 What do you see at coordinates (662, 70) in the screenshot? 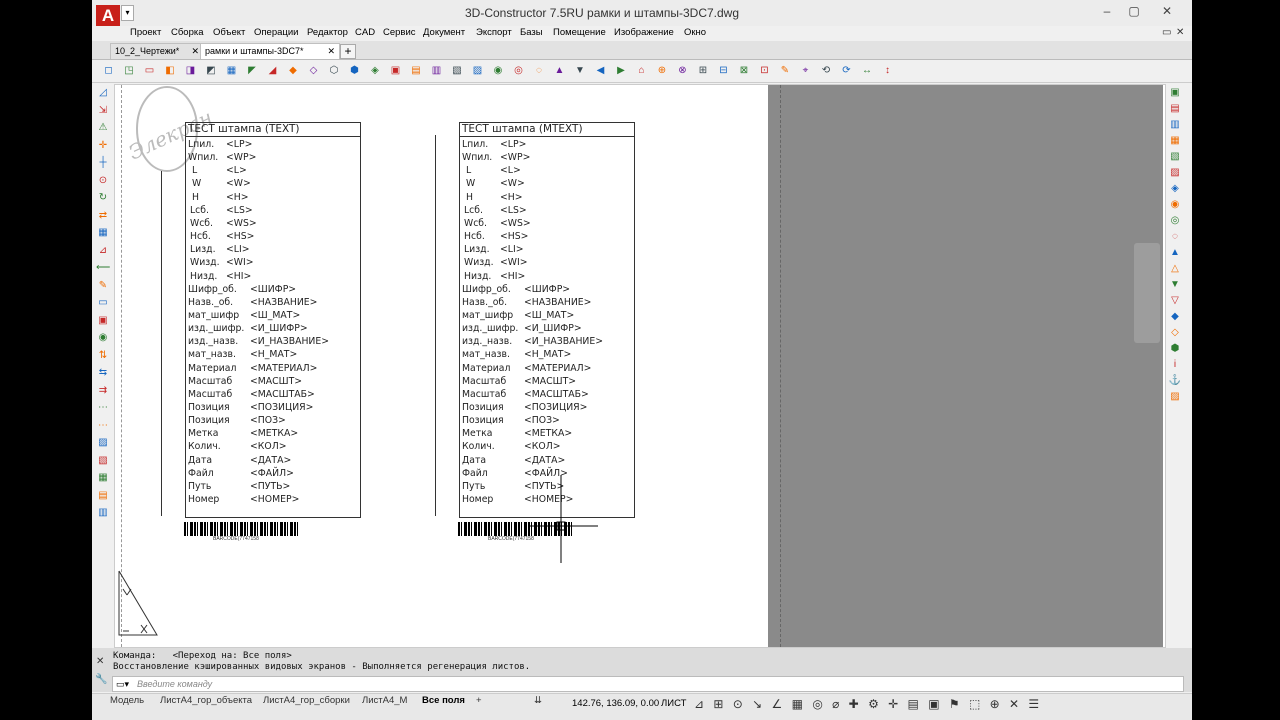
I see `toolbar-button: ⊕` at bounding box center [662, 70].